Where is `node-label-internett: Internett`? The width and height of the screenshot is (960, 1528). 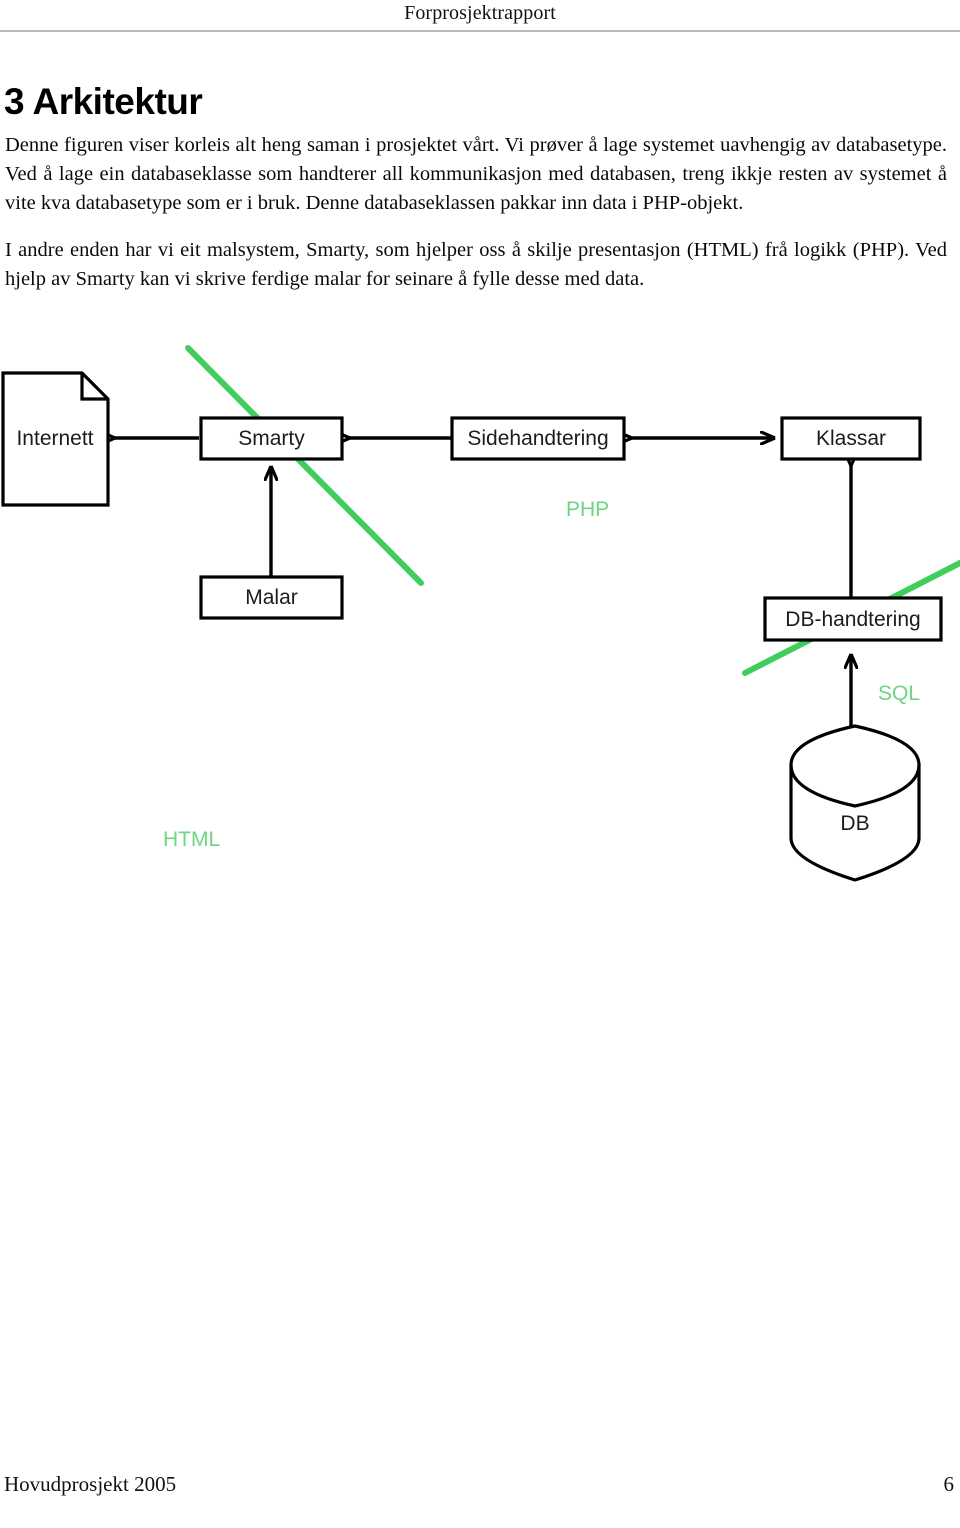
node-label-internett: Internett is located at coordinates (54, 438).